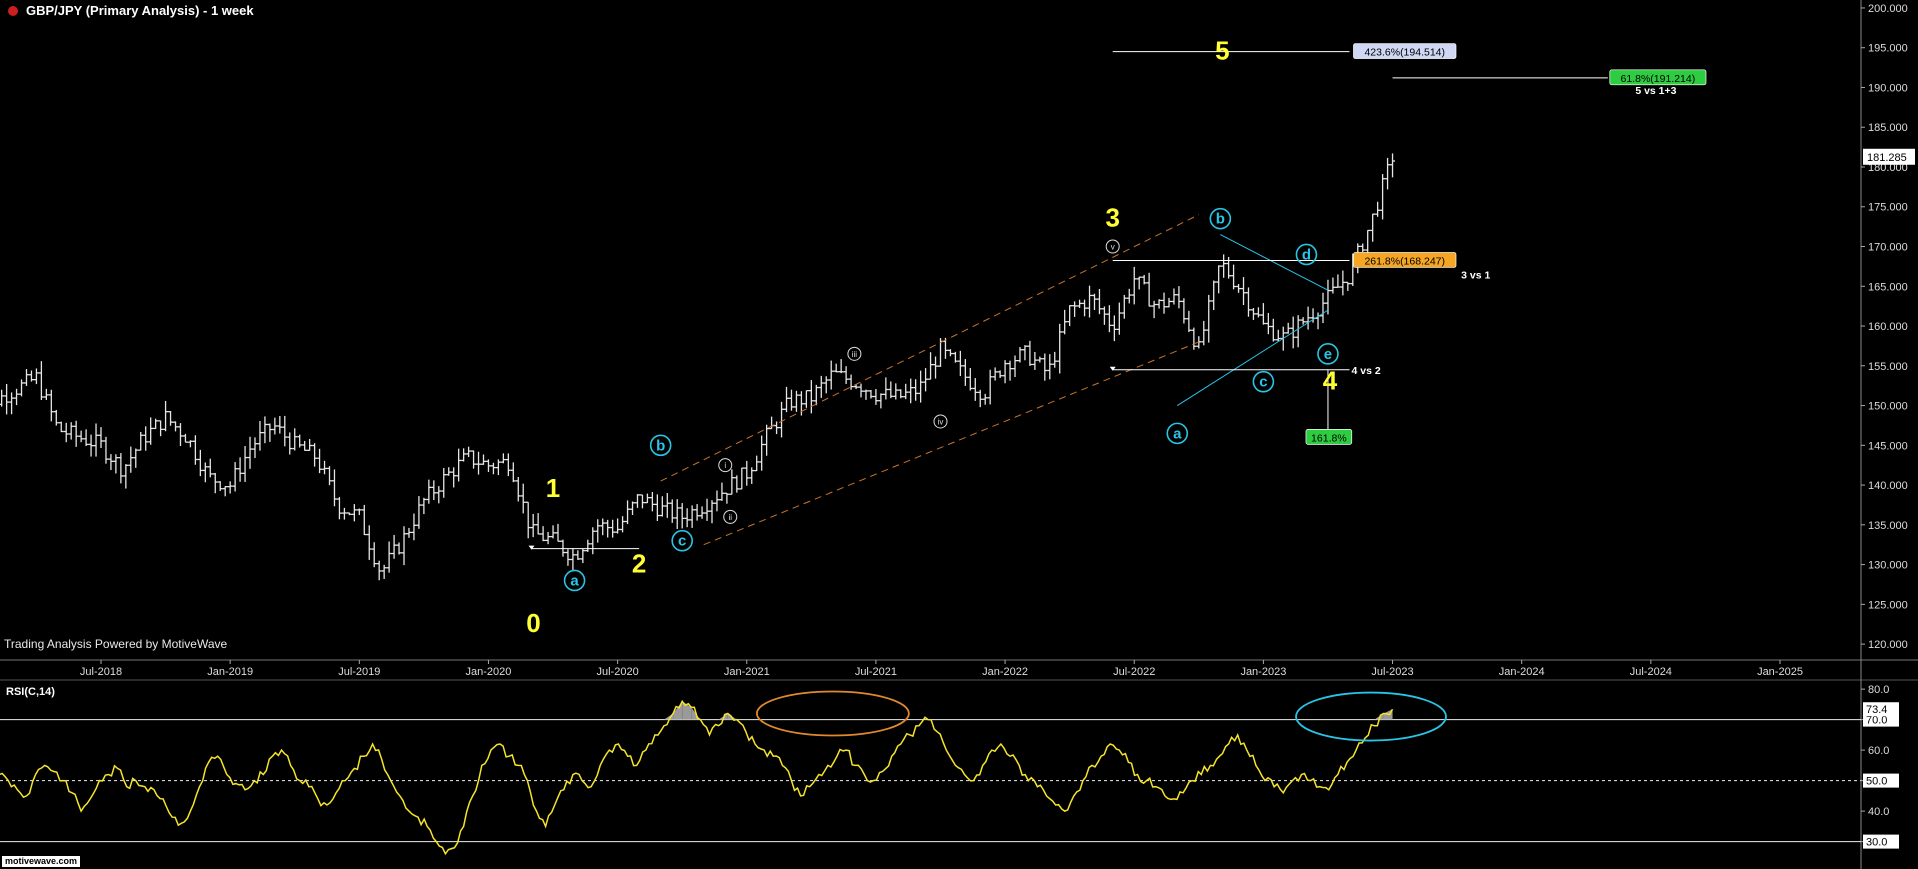  Describe the element at coordinates (639, 564) in the screenshot. I see `wave-label-2: 2` at that location.